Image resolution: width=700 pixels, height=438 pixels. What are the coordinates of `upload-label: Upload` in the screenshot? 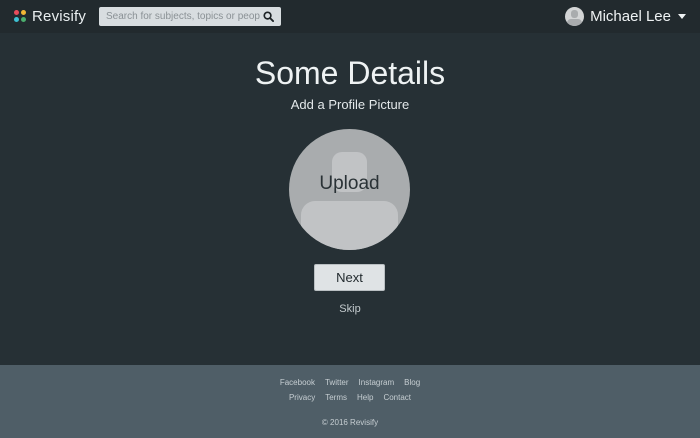 It's located at (349, 184).